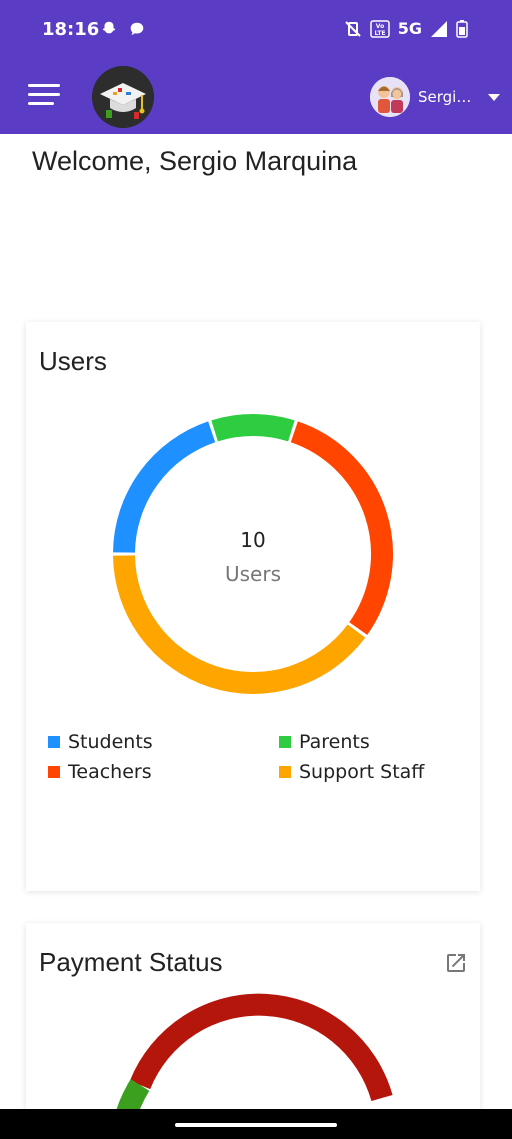  Describe the element at coordinates (261, 1047) in the screenshot. I see `payment-arc-red` at that location.